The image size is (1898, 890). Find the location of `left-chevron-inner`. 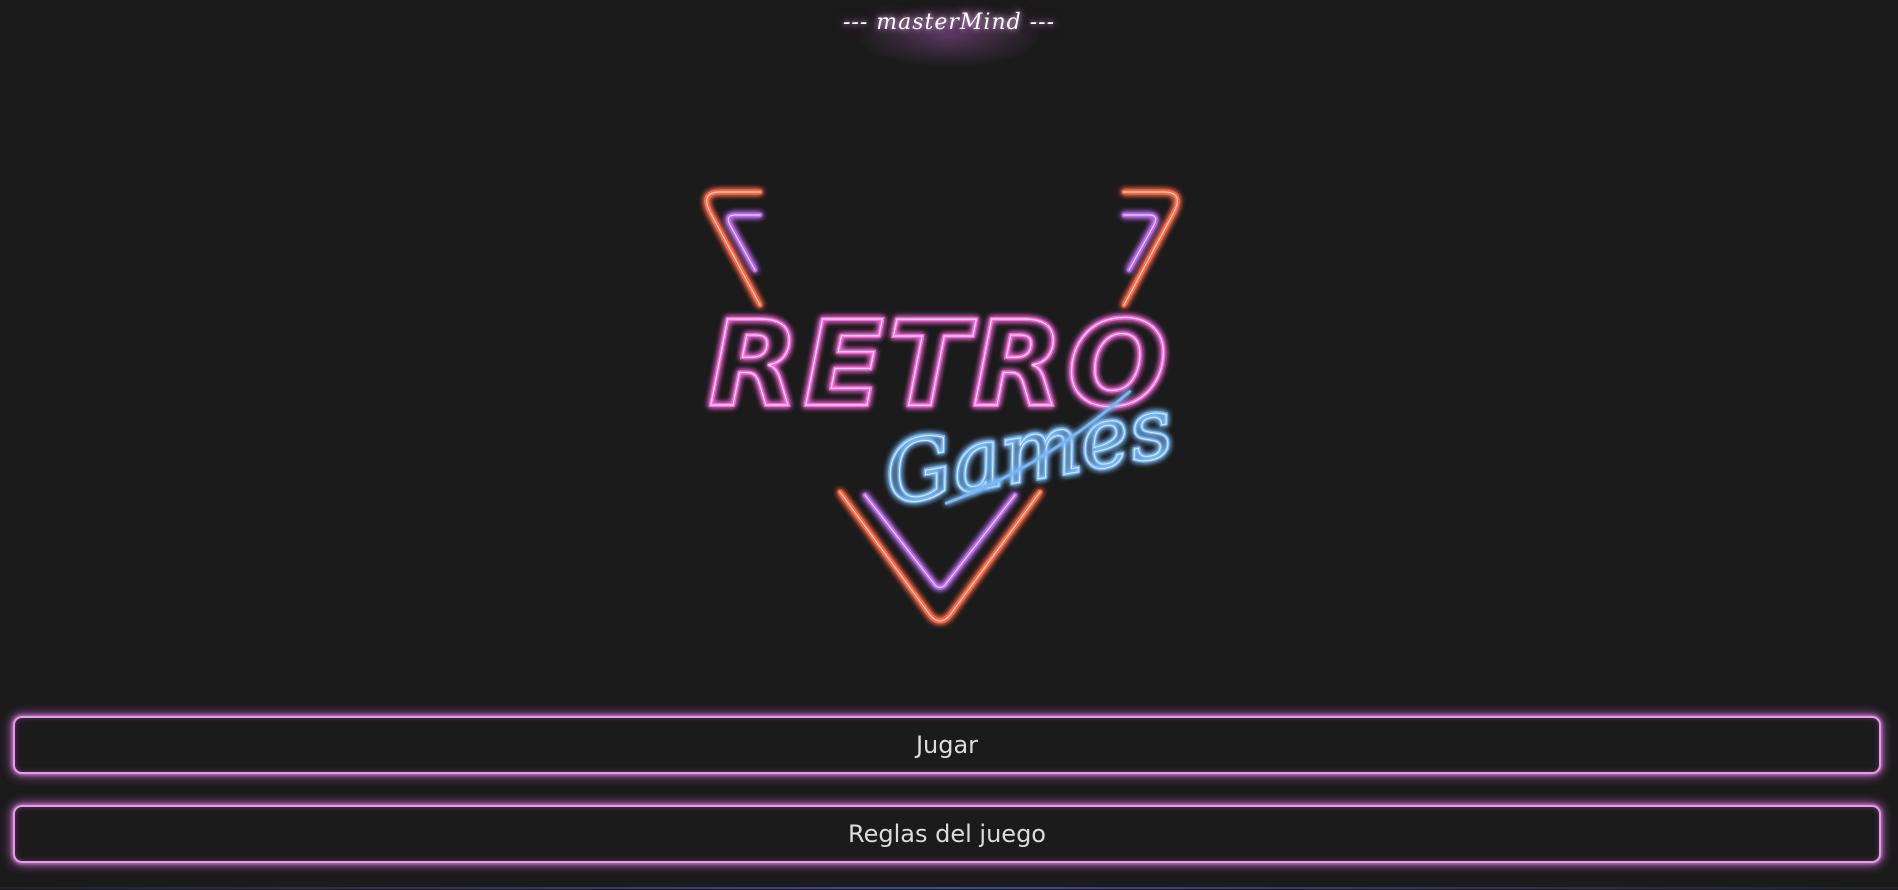

left-chevron-inner is located at coordinates (744, 242).